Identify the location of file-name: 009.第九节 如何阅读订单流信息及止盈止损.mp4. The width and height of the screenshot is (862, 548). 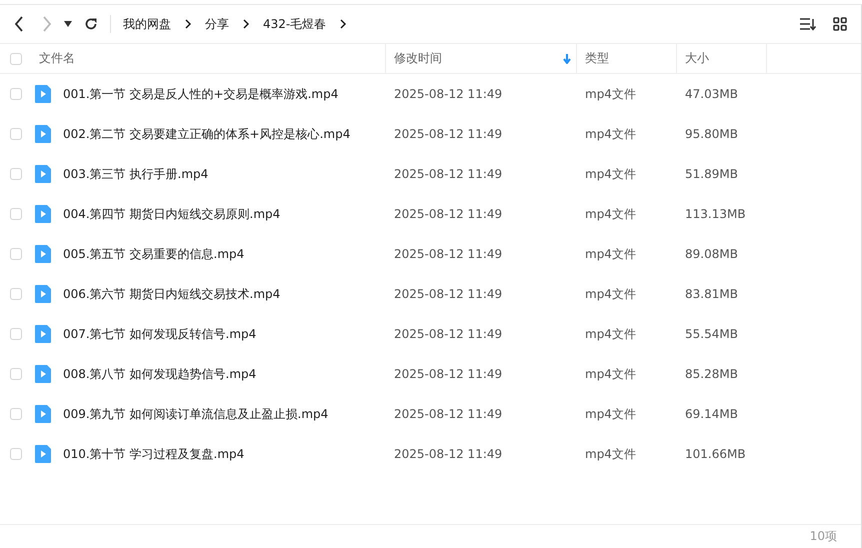
(195, 414).